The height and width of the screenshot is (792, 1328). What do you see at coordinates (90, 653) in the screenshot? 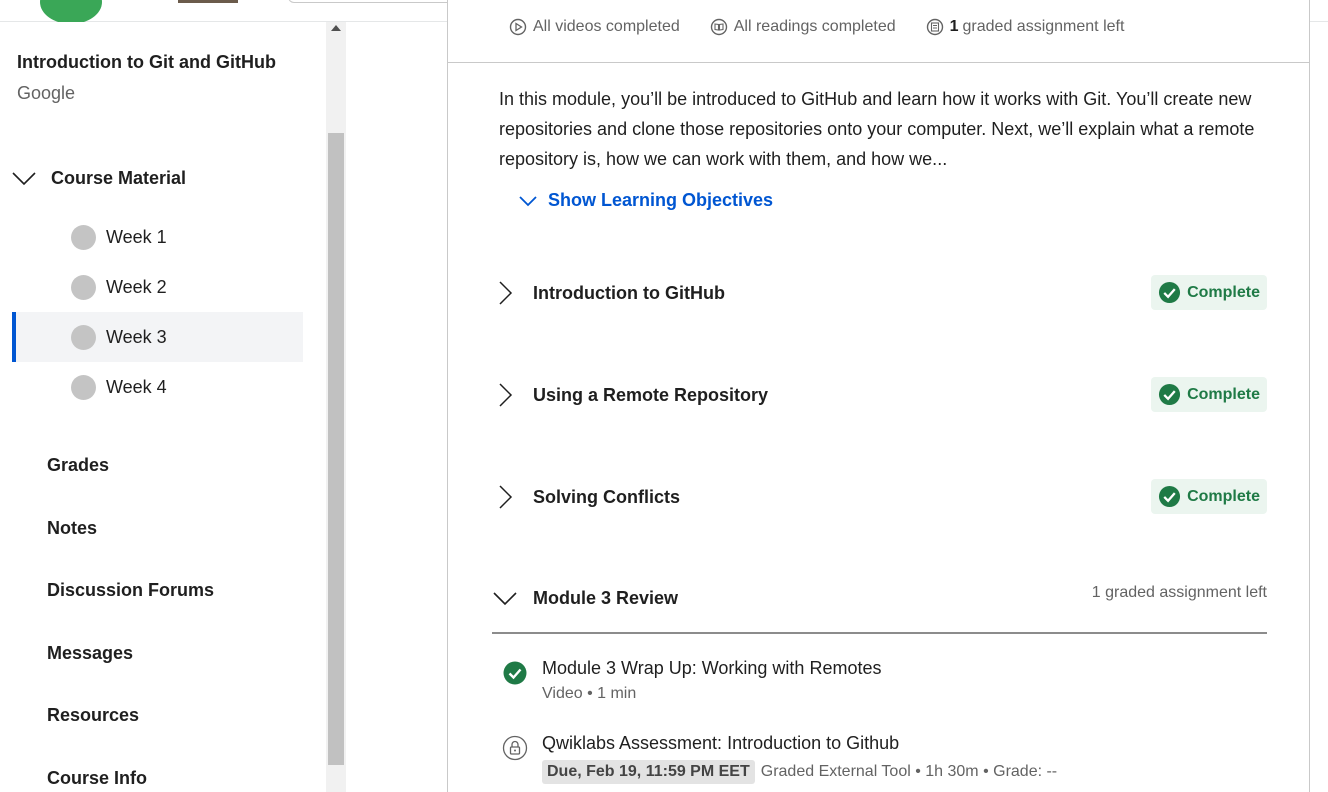
I see `sidebar-link-messages: Messages` at bounding box center [90, 653].